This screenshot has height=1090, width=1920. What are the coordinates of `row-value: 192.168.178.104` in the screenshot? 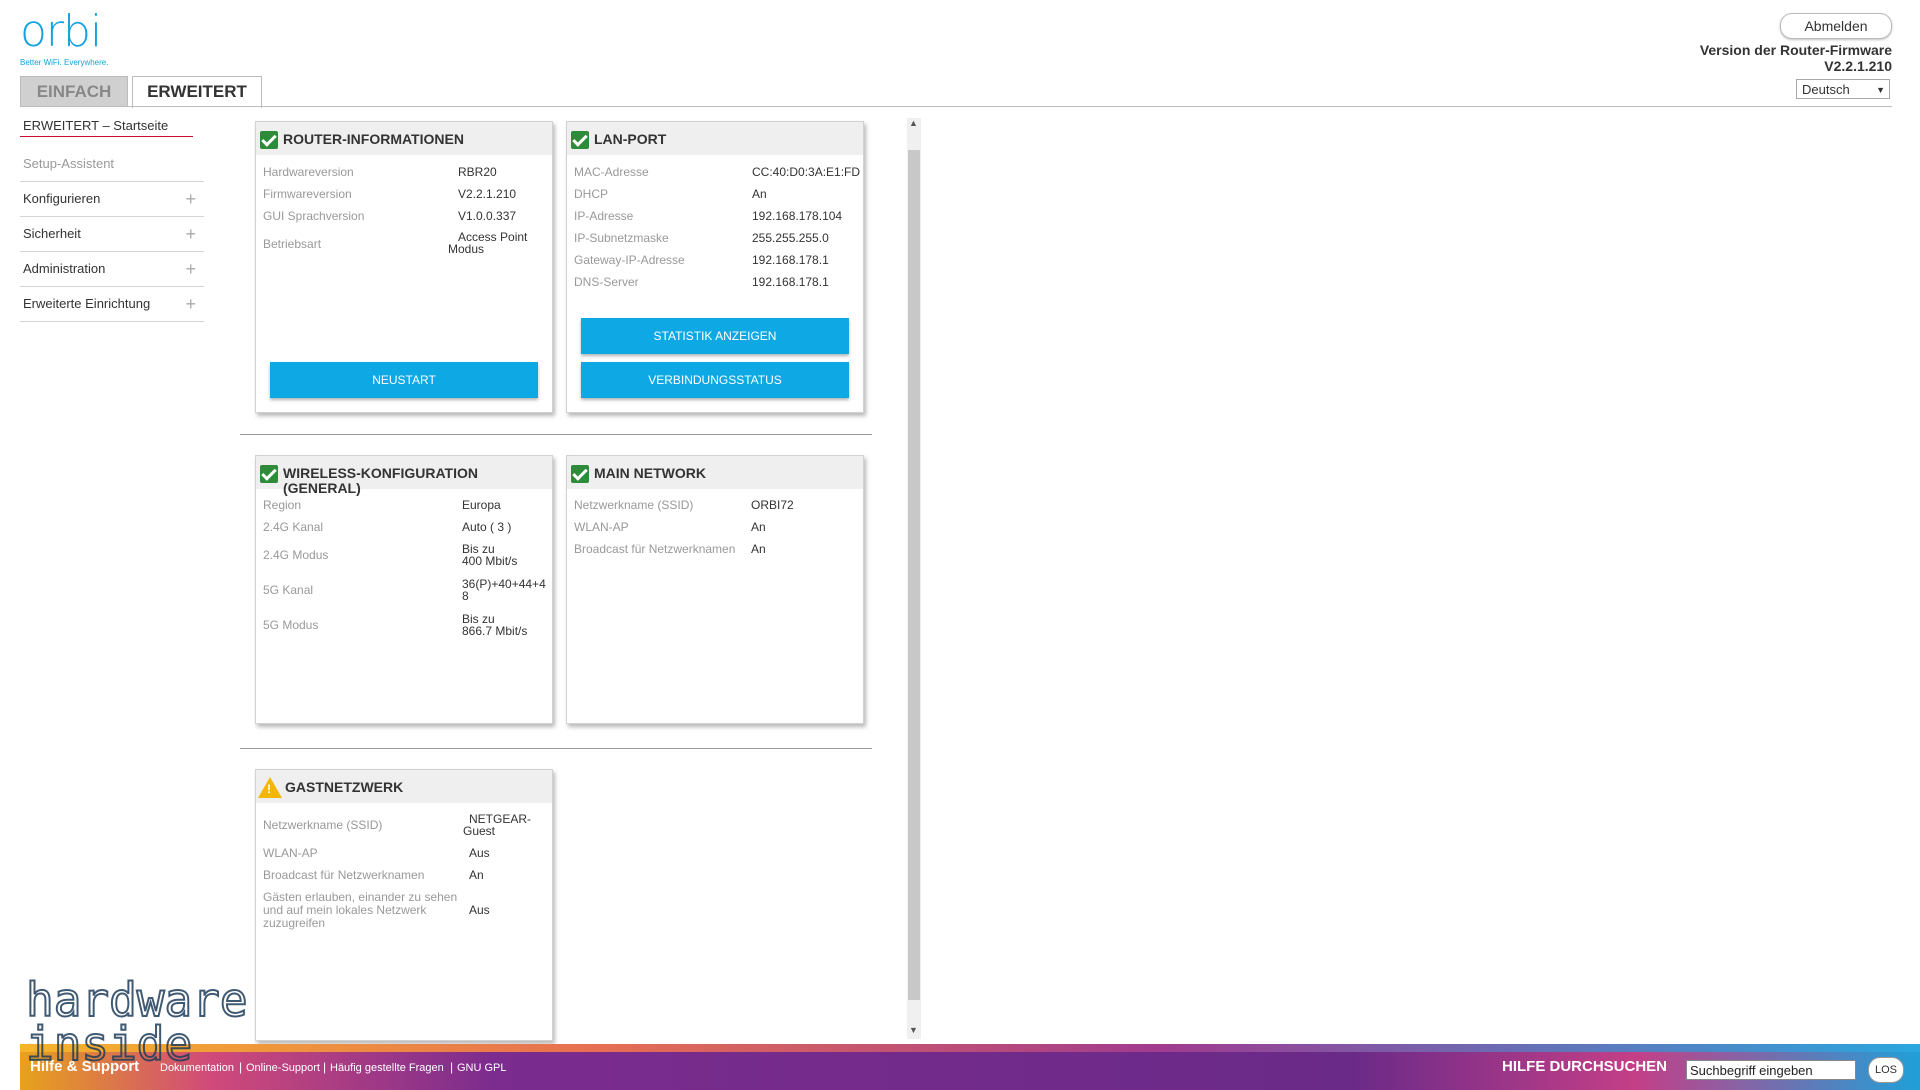 It's located at (797, 216).